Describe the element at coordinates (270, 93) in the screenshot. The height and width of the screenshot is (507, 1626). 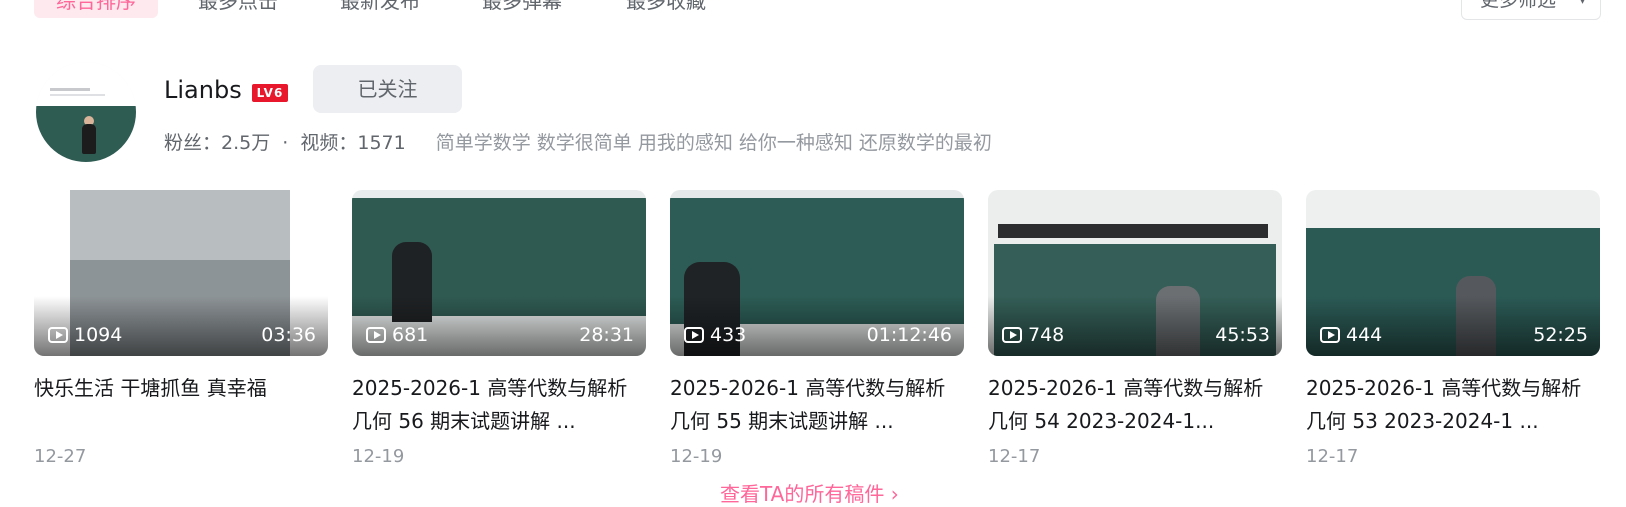
I see `level-badge: LV6` at that location.